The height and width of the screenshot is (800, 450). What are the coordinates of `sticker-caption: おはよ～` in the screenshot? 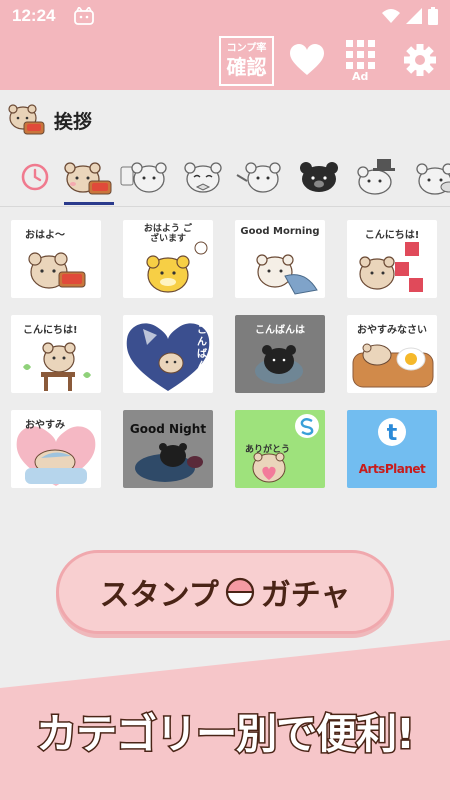 It's located at (45, 235).